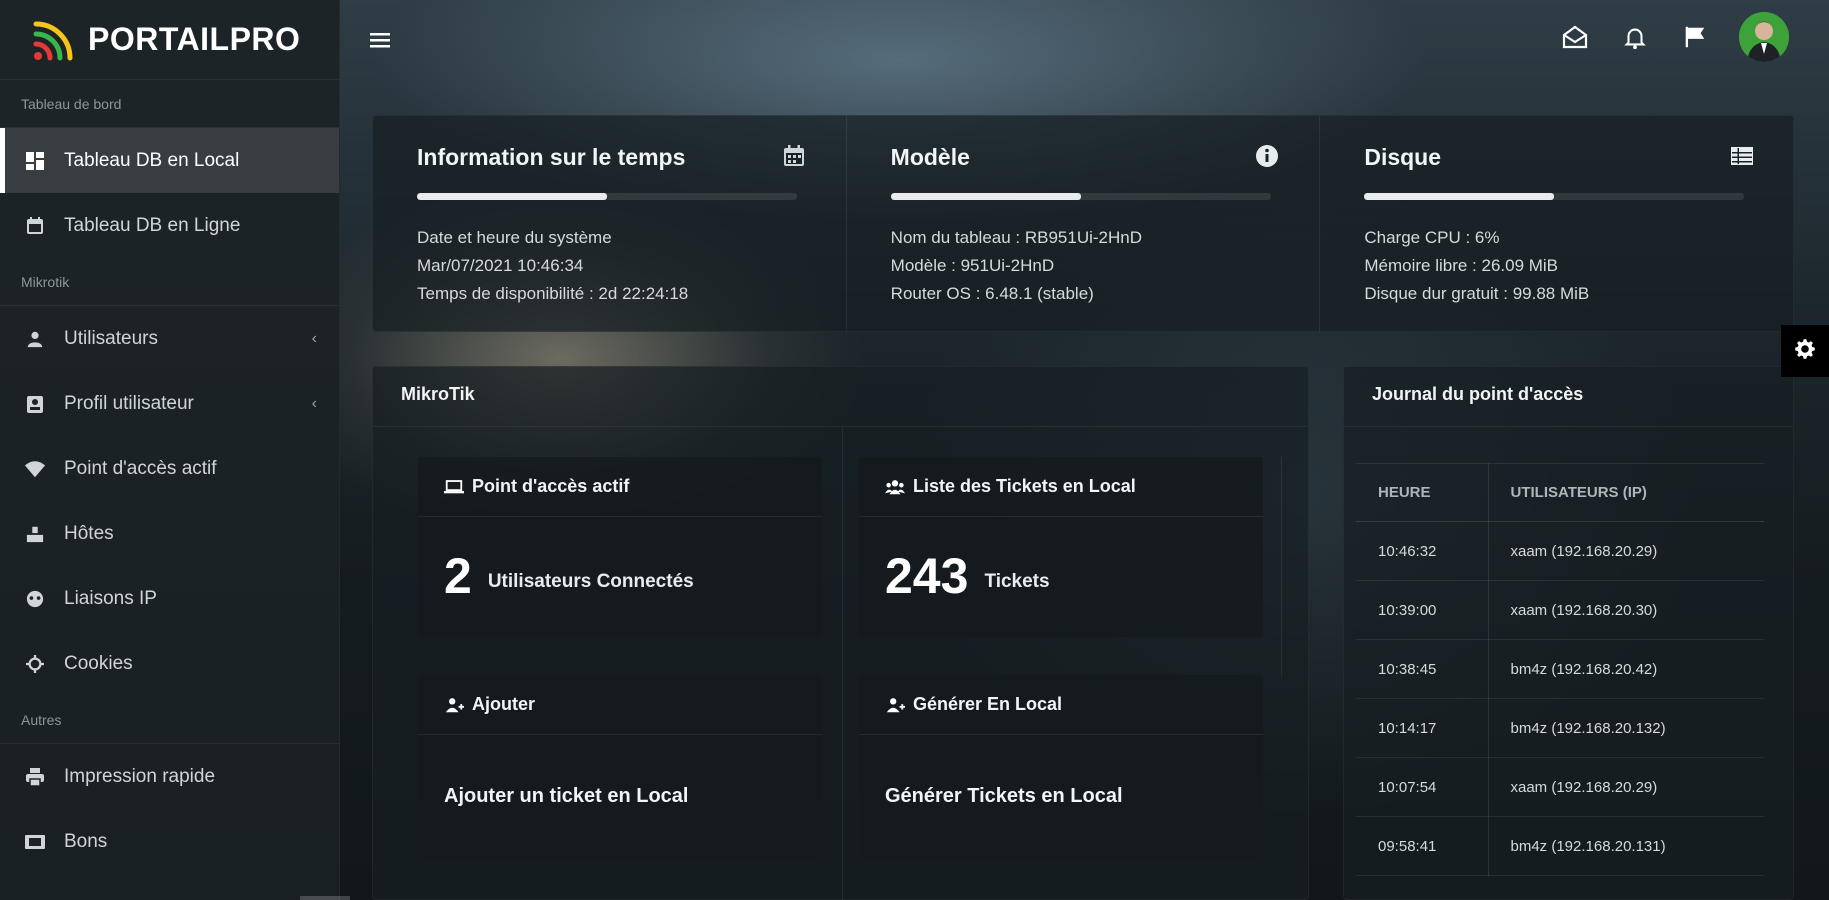 The width and height of the screenshot is (1829, 900). I want to click on dashboard-icon, so click(35, 161).